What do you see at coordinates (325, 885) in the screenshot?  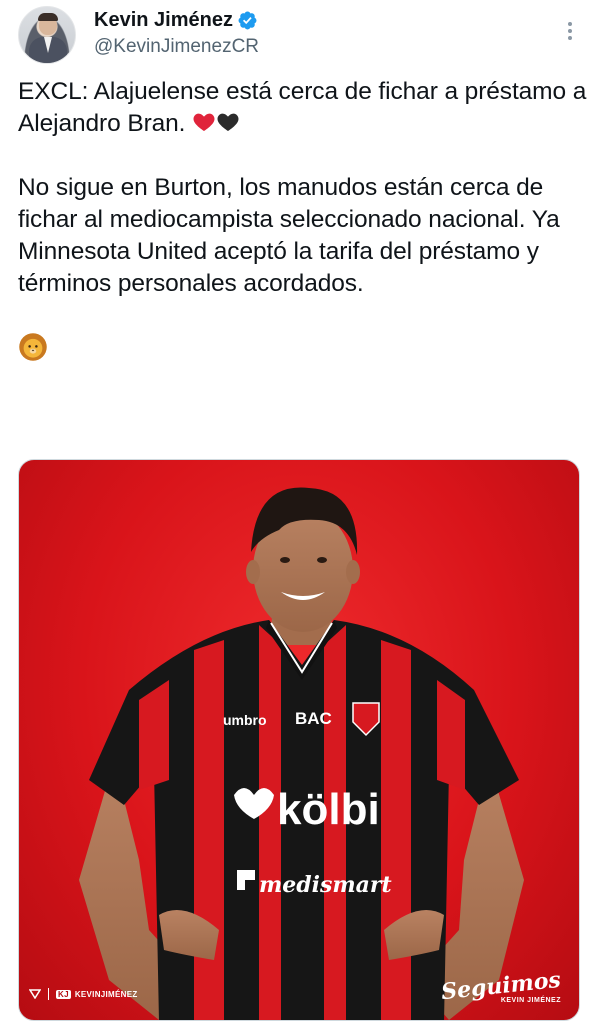 I see `jersey-sponsor-lower-text: medismart` at bounding box center [325, 885].